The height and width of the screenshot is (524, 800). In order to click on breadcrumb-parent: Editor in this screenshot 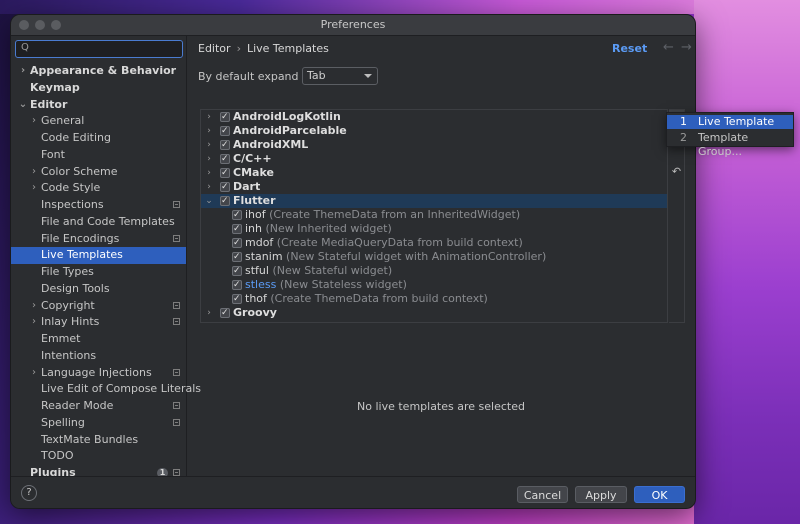, I will do `click(214, 48)`.